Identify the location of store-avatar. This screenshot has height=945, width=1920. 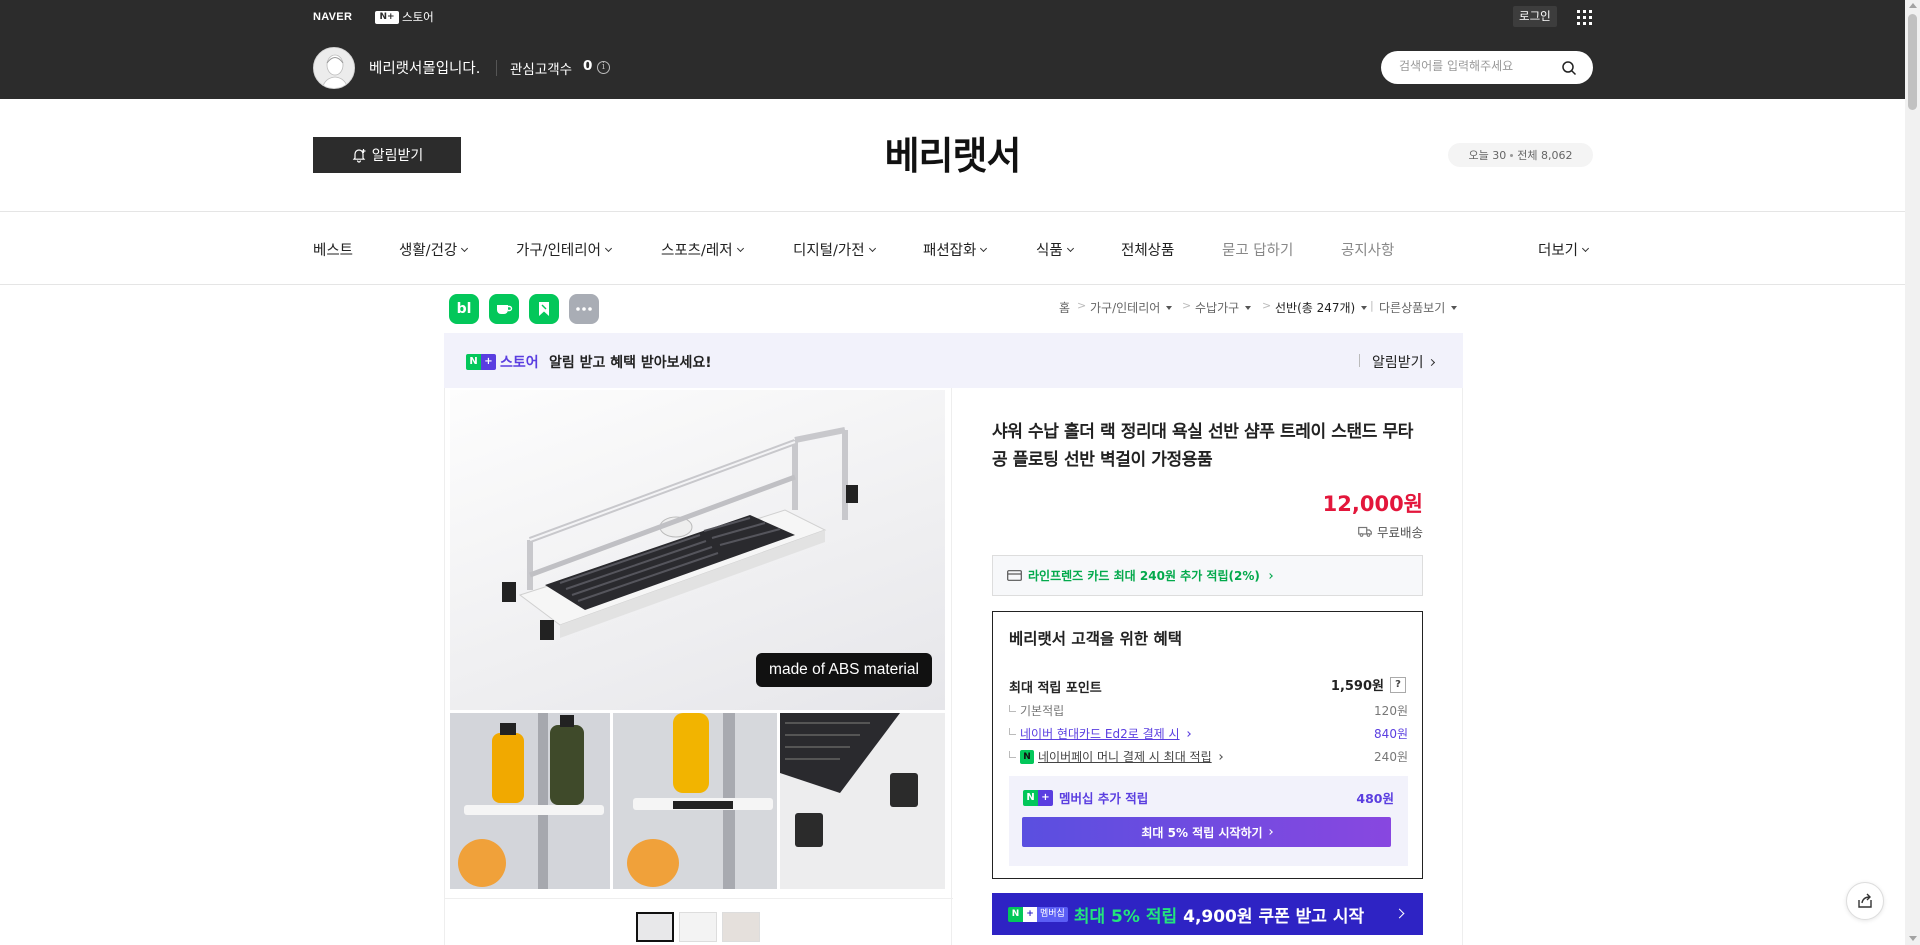
(334, 68).